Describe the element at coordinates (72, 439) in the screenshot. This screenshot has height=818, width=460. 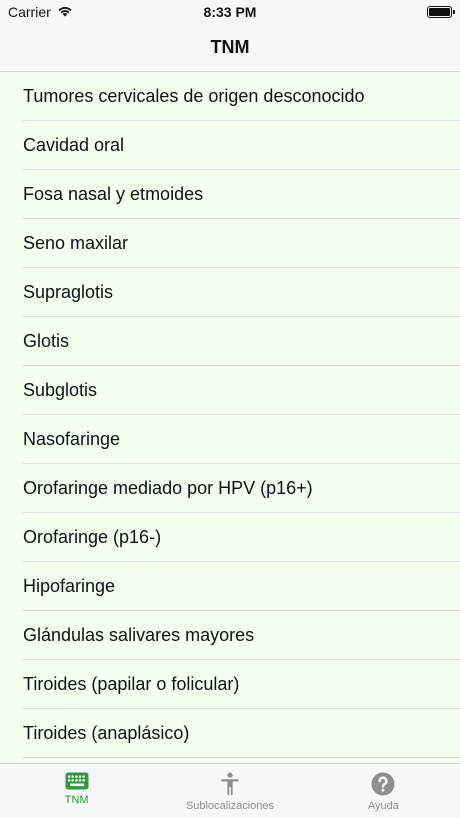
I see `list-item-label: Nasofaringe` at that location.